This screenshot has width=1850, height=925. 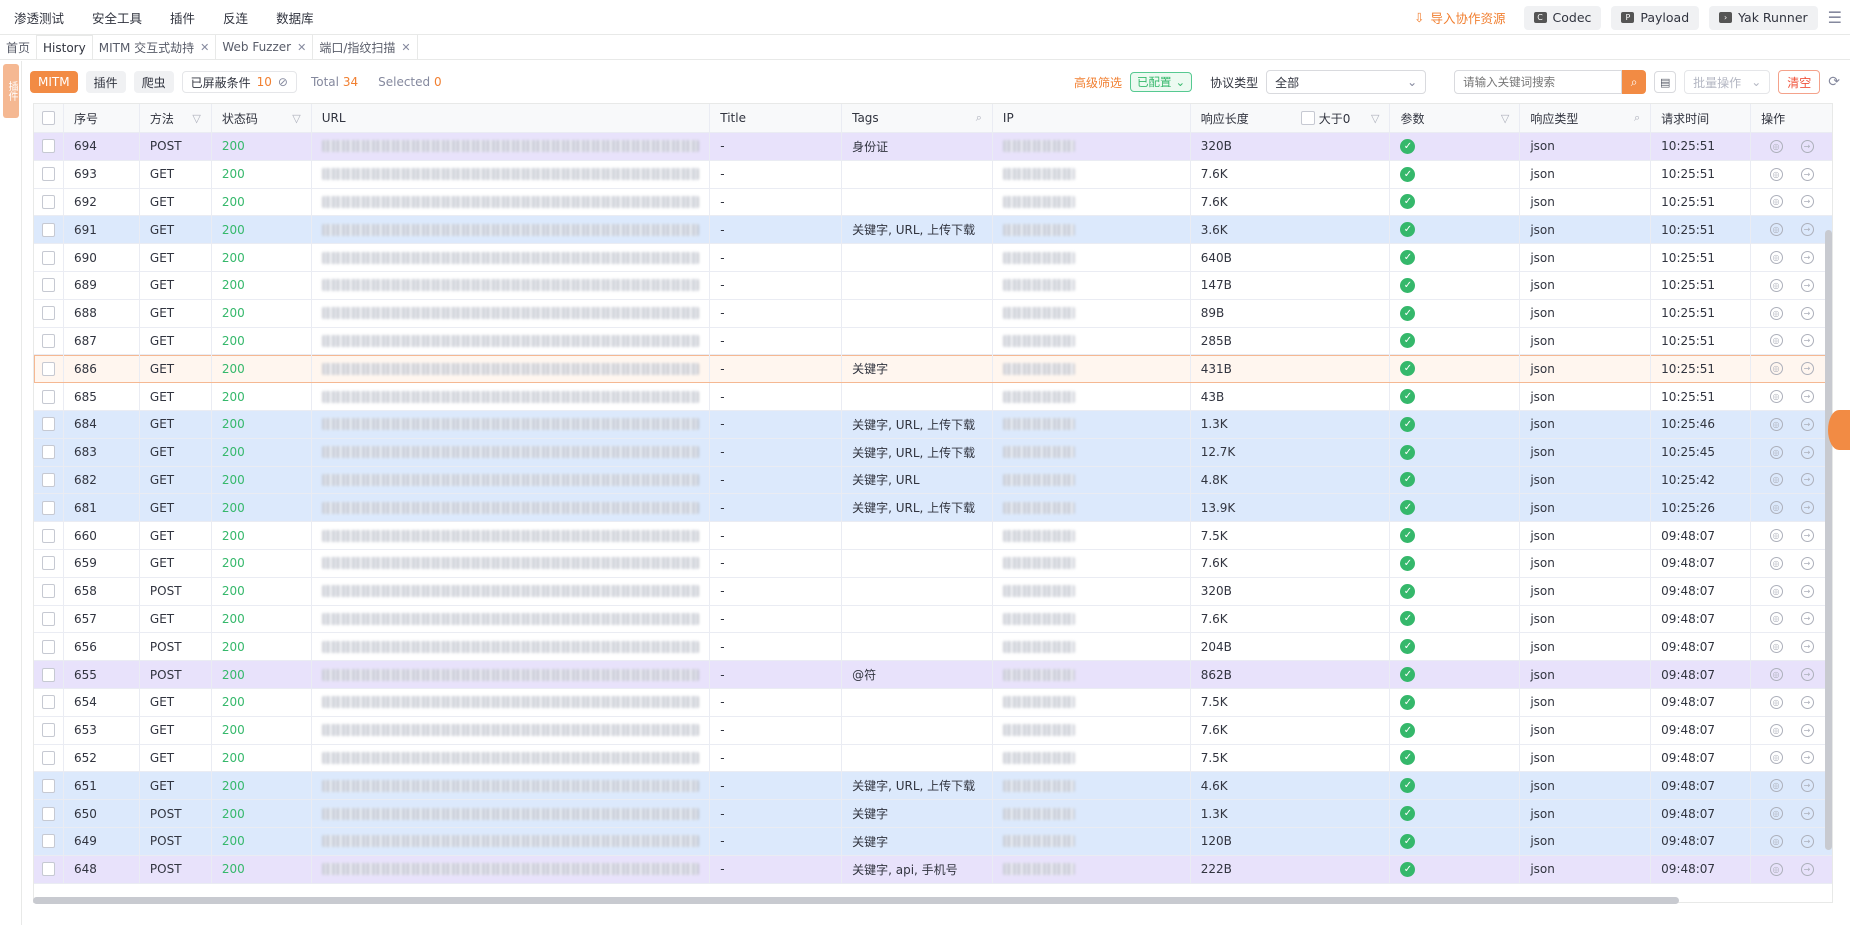 What do you see at coordinates (265, 47) in the screenshot?
I see `tab-web-fuzzer: Web Fuzzer ✕` at bounding box center [265, 47].